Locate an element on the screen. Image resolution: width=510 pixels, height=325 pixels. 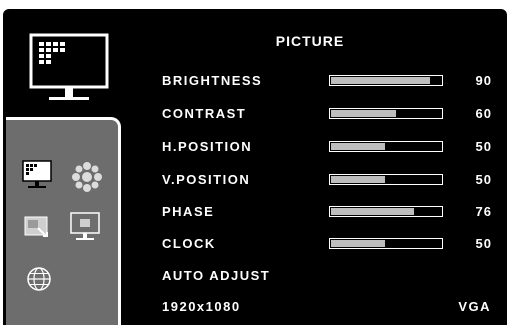
menu-title: PICTURE is located at coordinates (310, 41).